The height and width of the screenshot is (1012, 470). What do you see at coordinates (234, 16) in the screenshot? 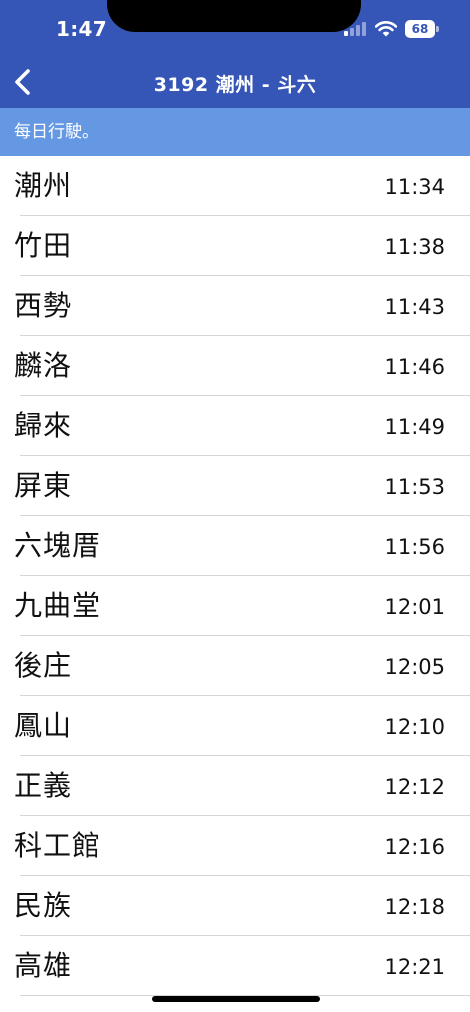
I see `device-notch` at bounding box center [234, 16].